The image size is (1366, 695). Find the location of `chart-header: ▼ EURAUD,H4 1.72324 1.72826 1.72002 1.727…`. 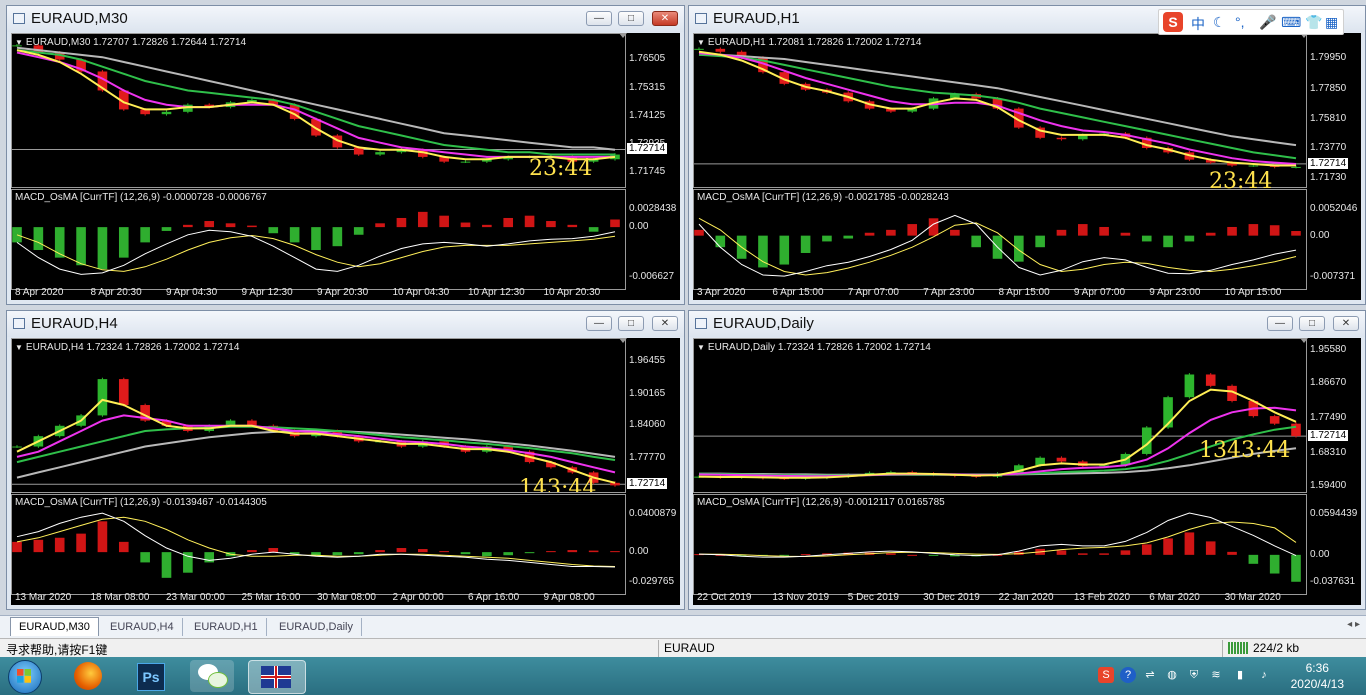

chart-header: ▼ EURAUD,H4 1.72324 1.72826 1.72002 1.727… is located at coordinates (127, 347).